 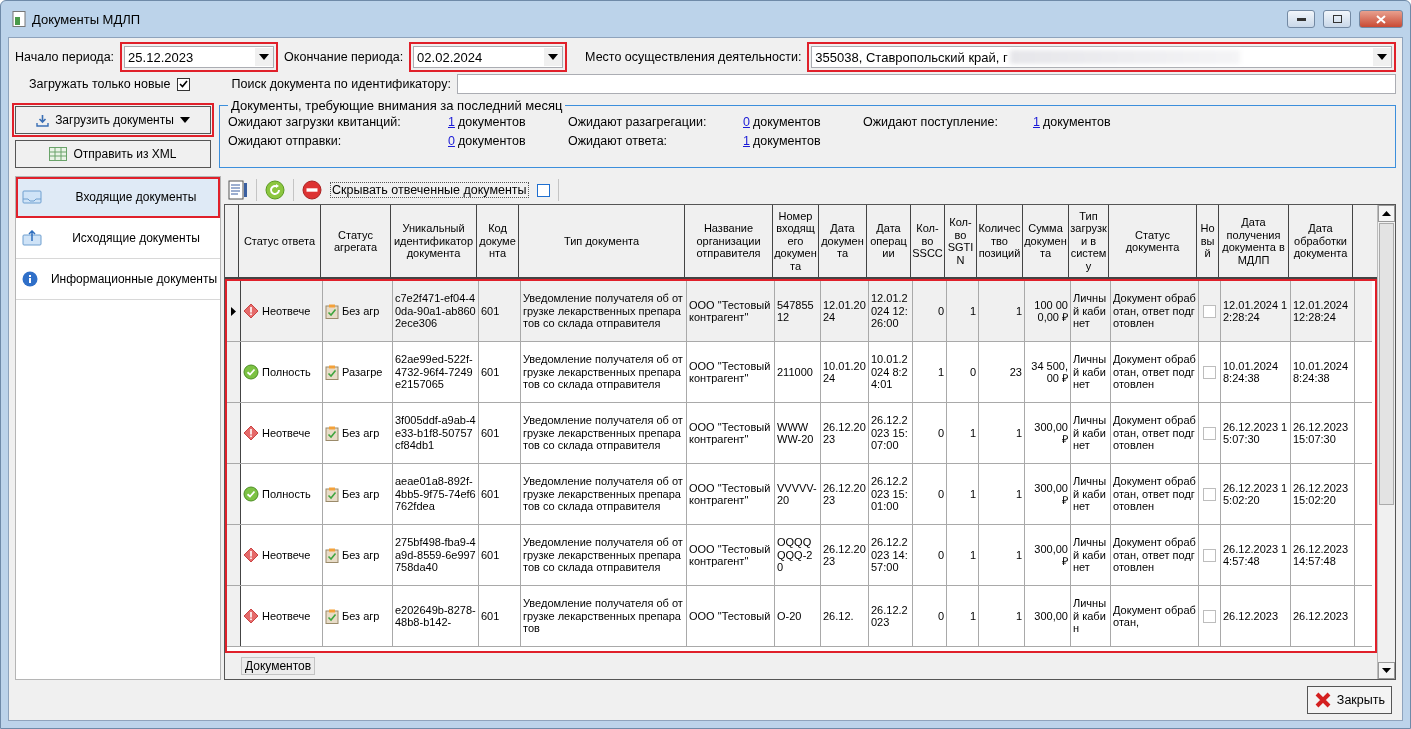 What do you see at coordinates (280, 241) in the screenshot?
I see `column-header: Статус ответа` at bounding box center [280, 241].